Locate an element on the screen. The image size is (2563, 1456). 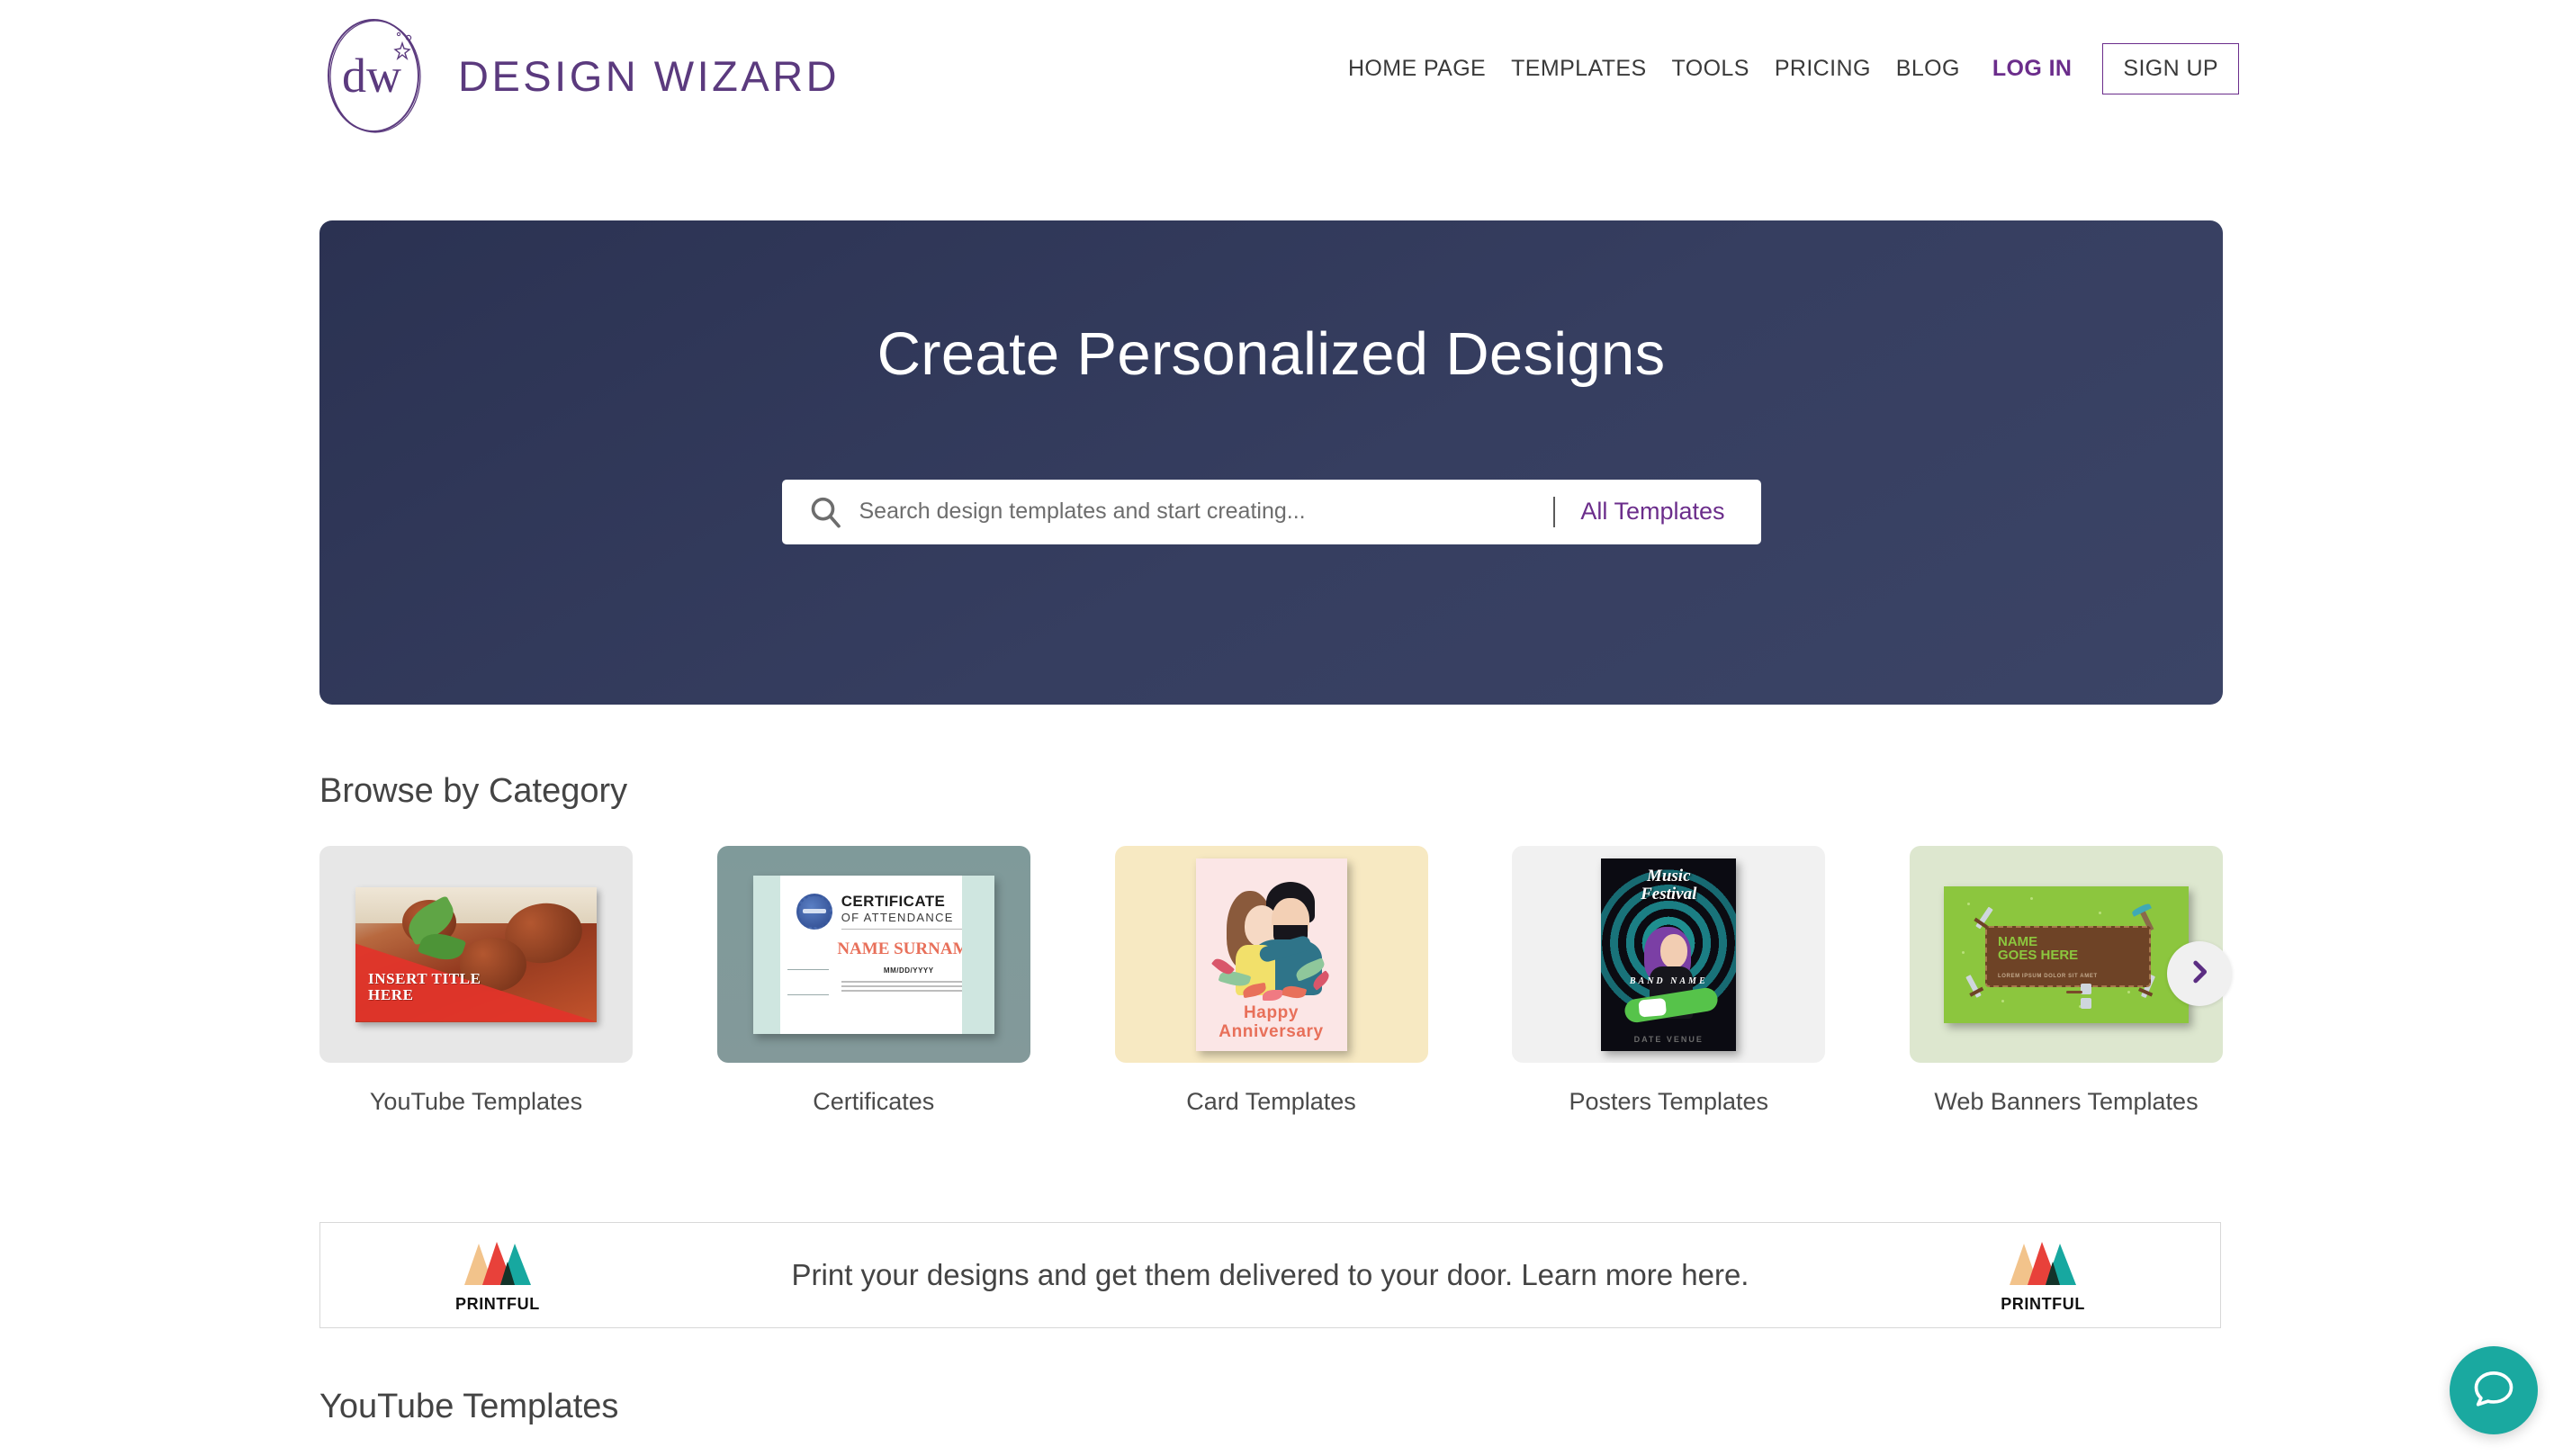
search-icon is located at coordinates (825, 512).